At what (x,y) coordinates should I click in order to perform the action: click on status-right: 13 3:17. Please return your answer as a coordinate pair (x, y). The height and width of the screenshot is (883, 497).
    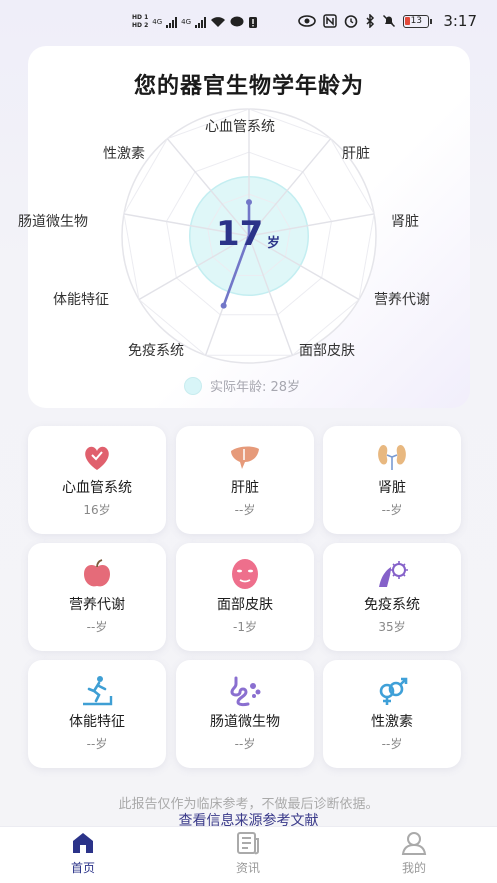
    Looking at the image, I should click on (387, 21).